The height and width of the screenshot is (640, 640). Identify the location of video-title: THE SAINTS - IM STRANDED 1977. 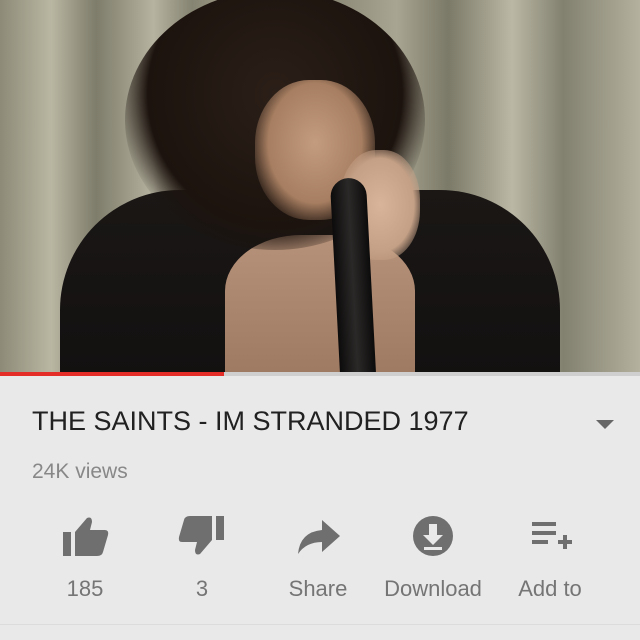
(250, 421).